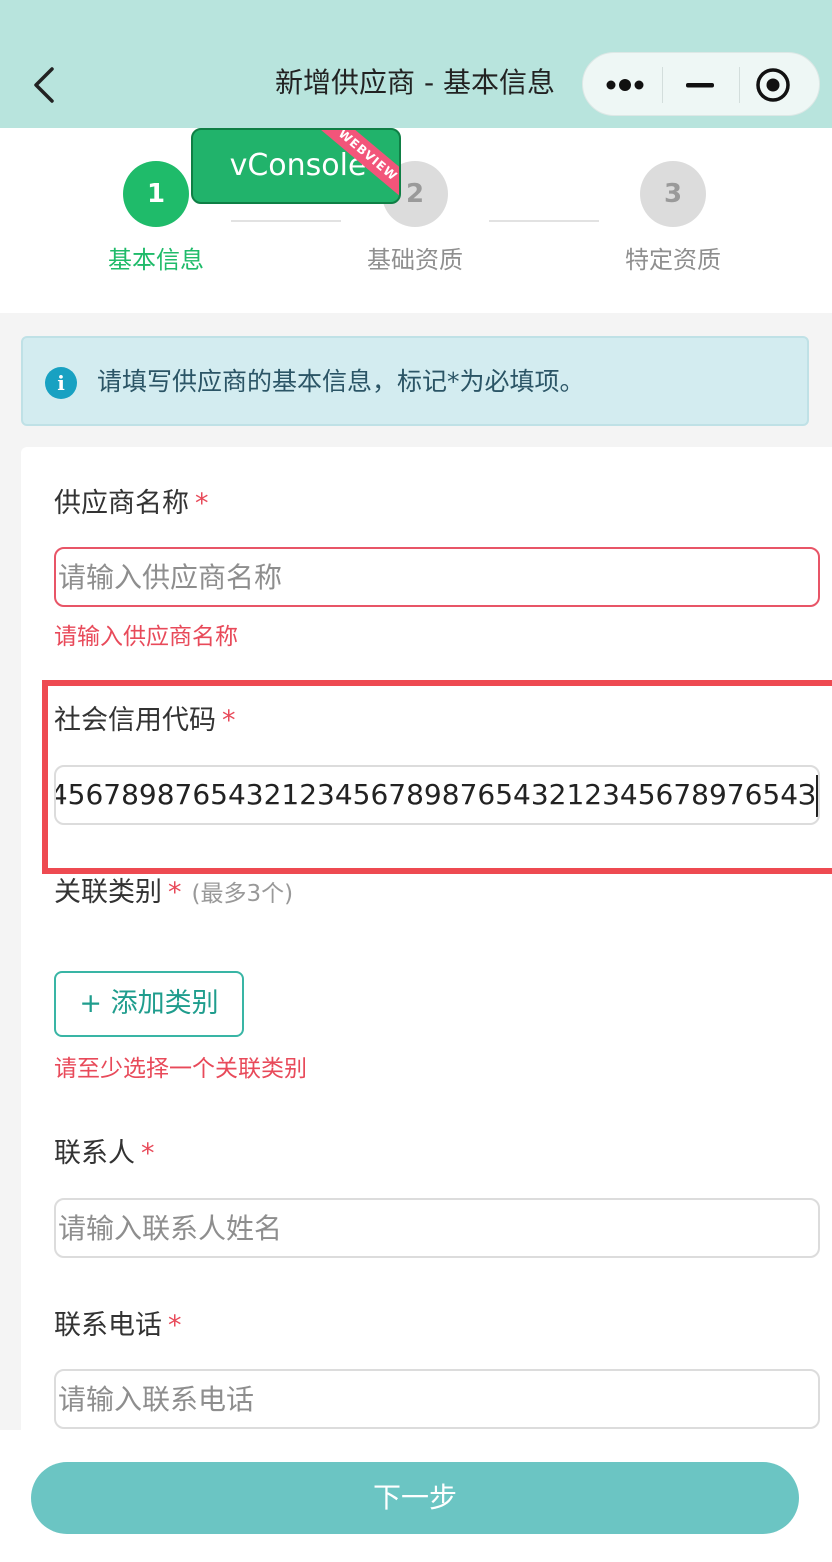  Describe the element at coordinates (673, 194) in the screenshot. I see `step-3-circle: 3` at that location.